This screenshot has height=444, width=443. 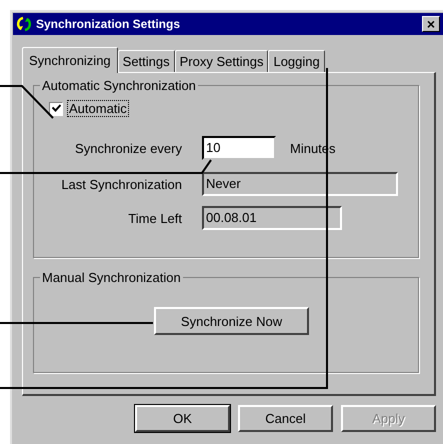 I want to click on tab: Synchronizing, so click(x=70, y=60).